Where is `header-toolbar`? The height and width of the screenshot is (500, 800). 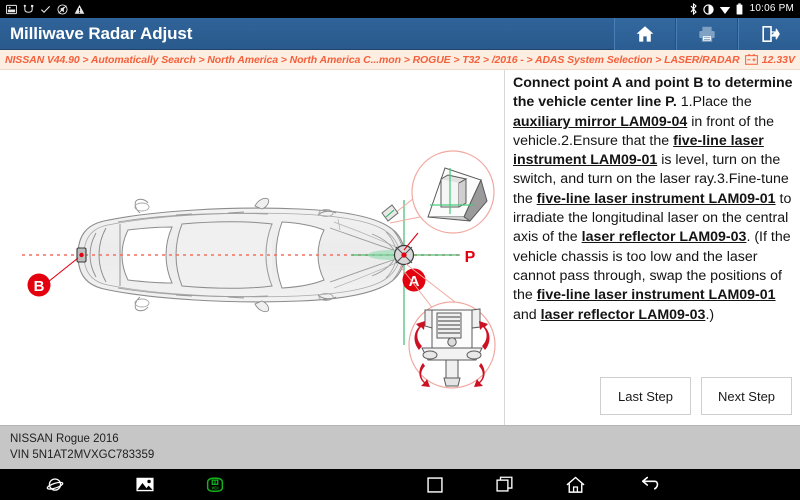
header-toolbar is located at coordinates (707, 33).